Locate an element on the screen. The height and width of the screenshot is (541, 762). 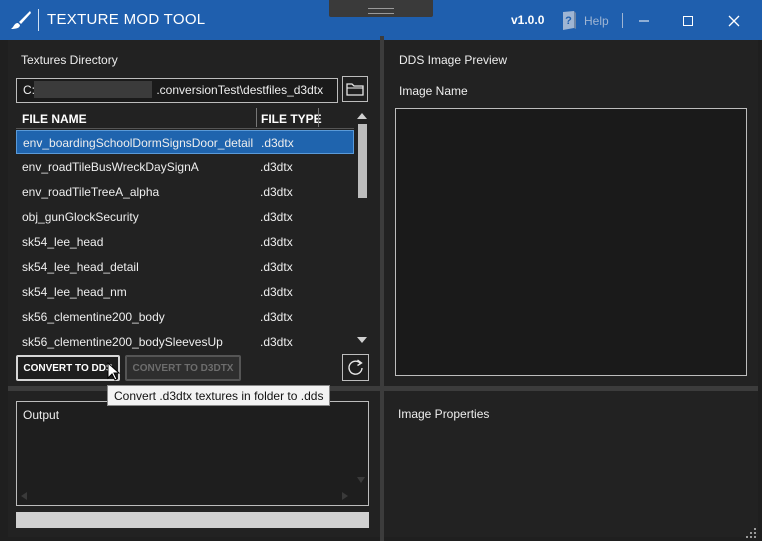
output-label: Output is located at coordinates (41, 415).